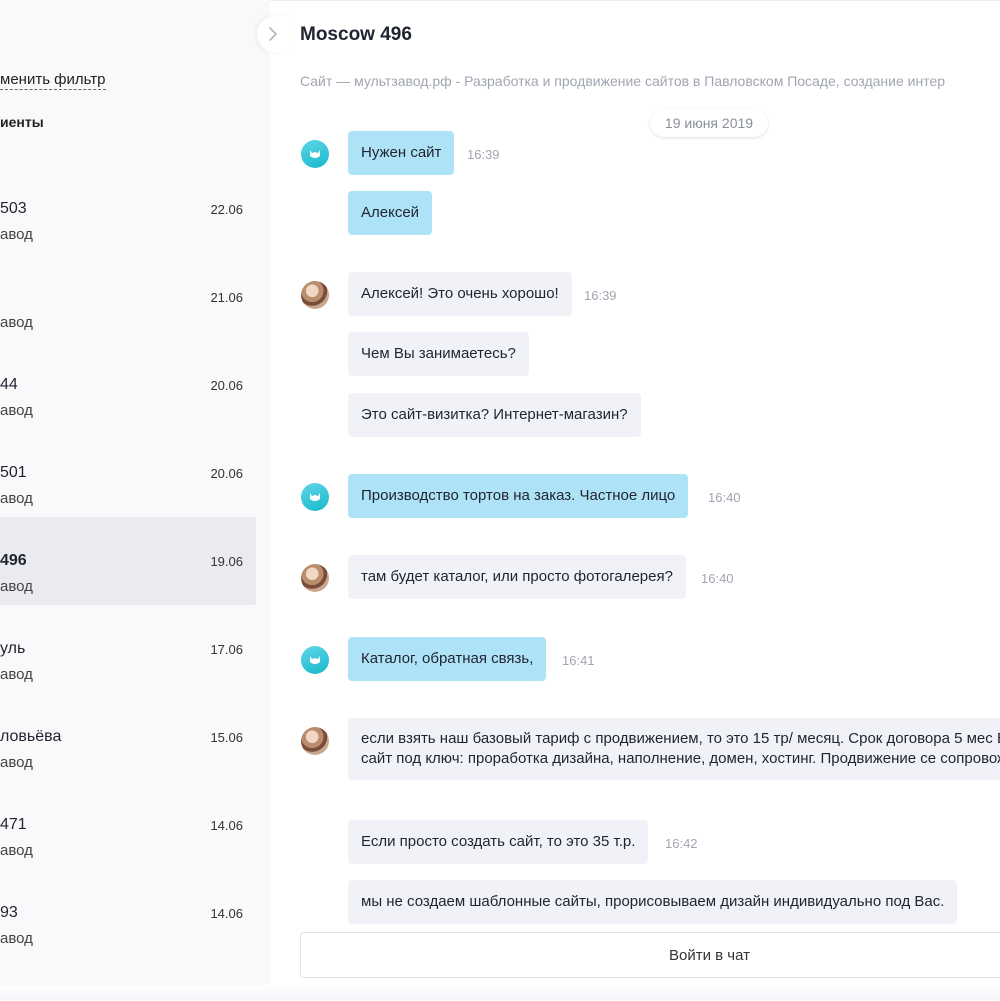 The height and width of the screenshot is (1001, 1000). What do you see at coordinates (226, 209) in the screenshot?
I see `chat-date: 22.06` at bounding box center [226, 209].